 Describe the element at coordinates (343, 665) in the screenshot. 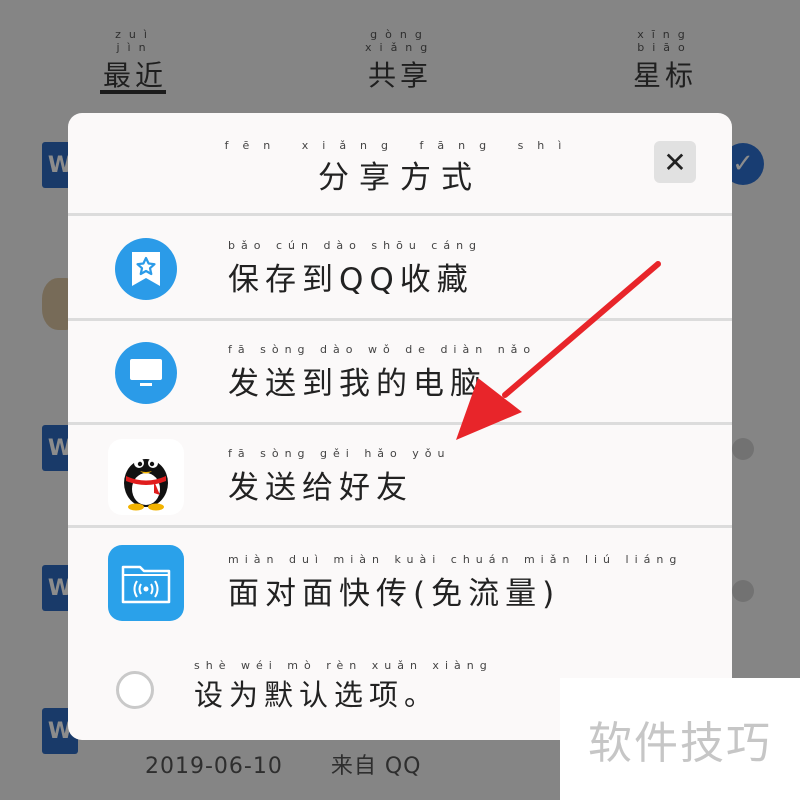

I see `set-default-pinyin: shè wéi mò rèn xuǎn xiàng` at that location.